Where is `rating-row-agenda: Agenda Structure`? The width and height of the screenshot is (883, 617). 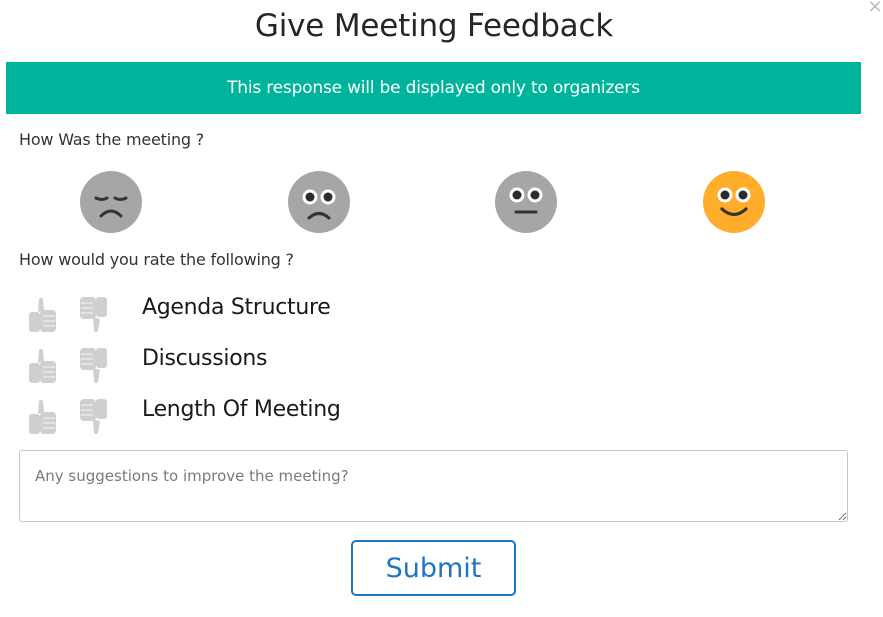
rating-row-agenda: Agenda Structure is located at coordinates (276, 317).